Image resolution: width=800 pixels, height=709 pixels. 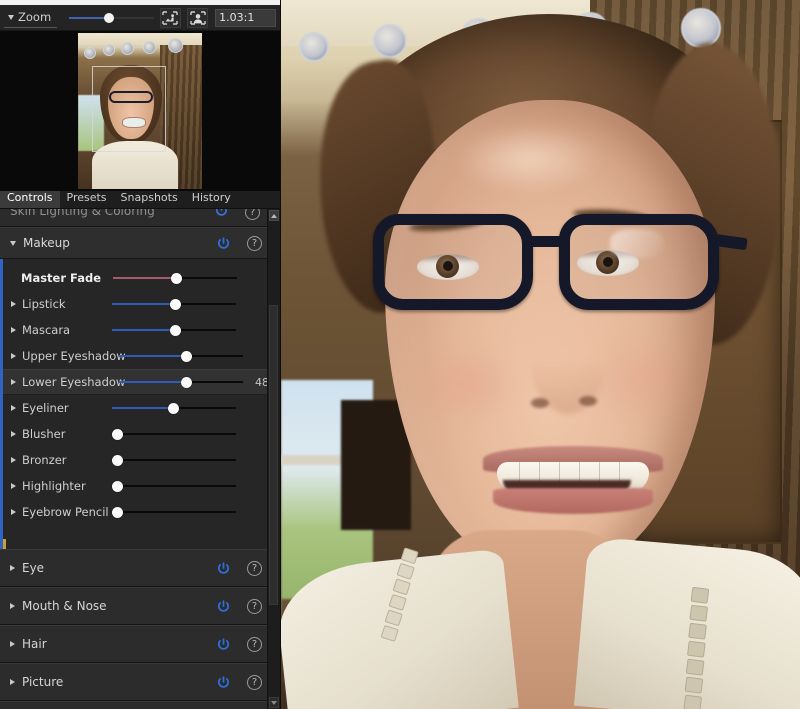 What do you see at coordinates (46, 243) in the screenshot?
I see `section-makeup-label: Makeup` at bounding box center [46, 243].